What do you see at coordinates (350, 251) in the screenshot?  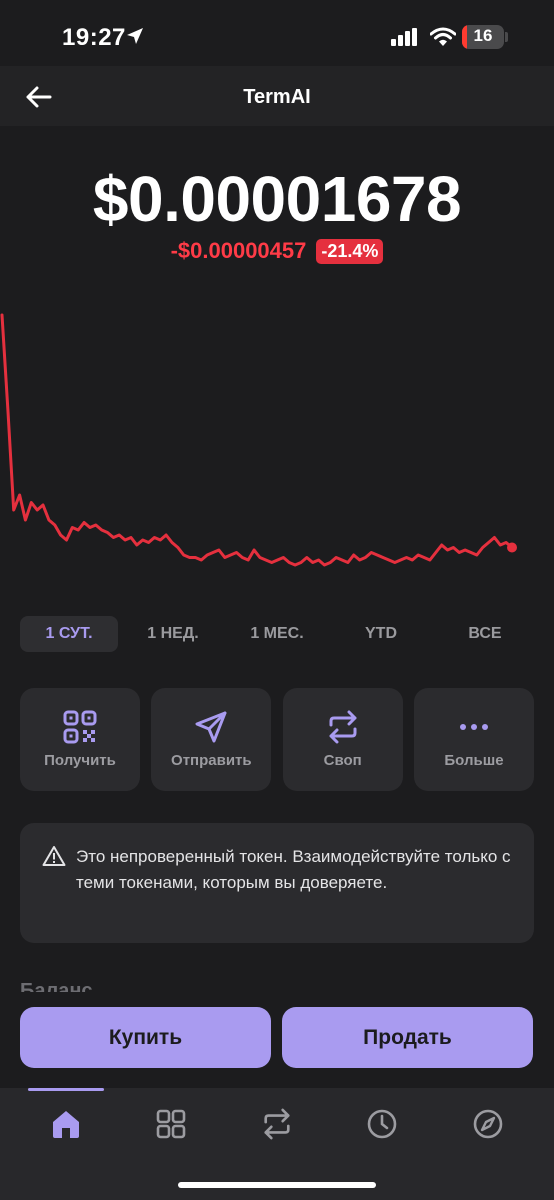 I see `price-change-percent-badge: -21.4%` at bounding box center [350, 251].